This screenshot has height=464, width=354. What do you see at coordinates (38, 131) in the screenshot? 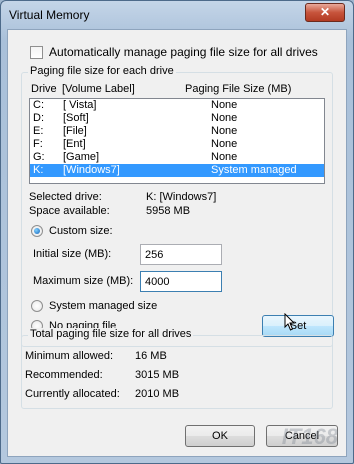
I see `drive-letter: E:` at bounding box center [38, 131].